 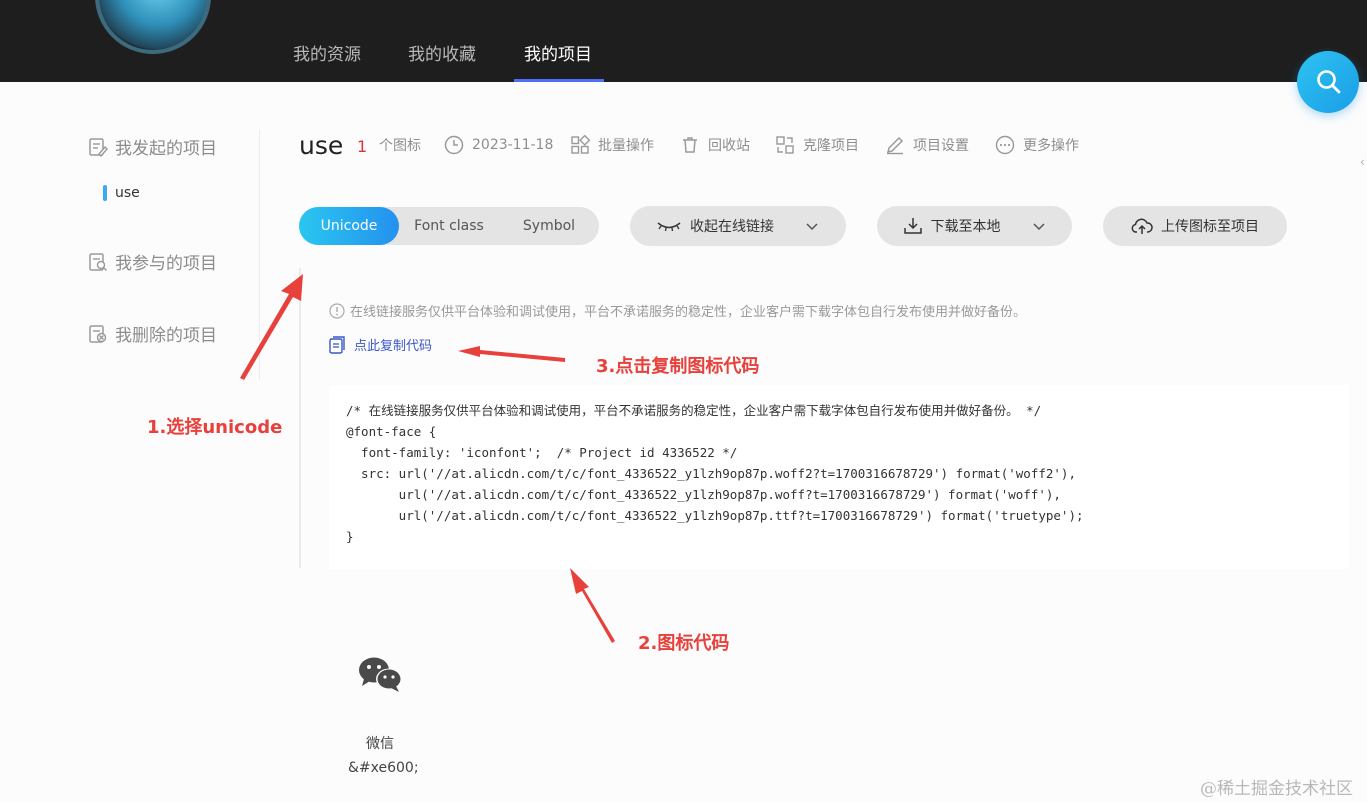 I want to click on chevron-left-icon: ‹, so click(x=1362, y=162).